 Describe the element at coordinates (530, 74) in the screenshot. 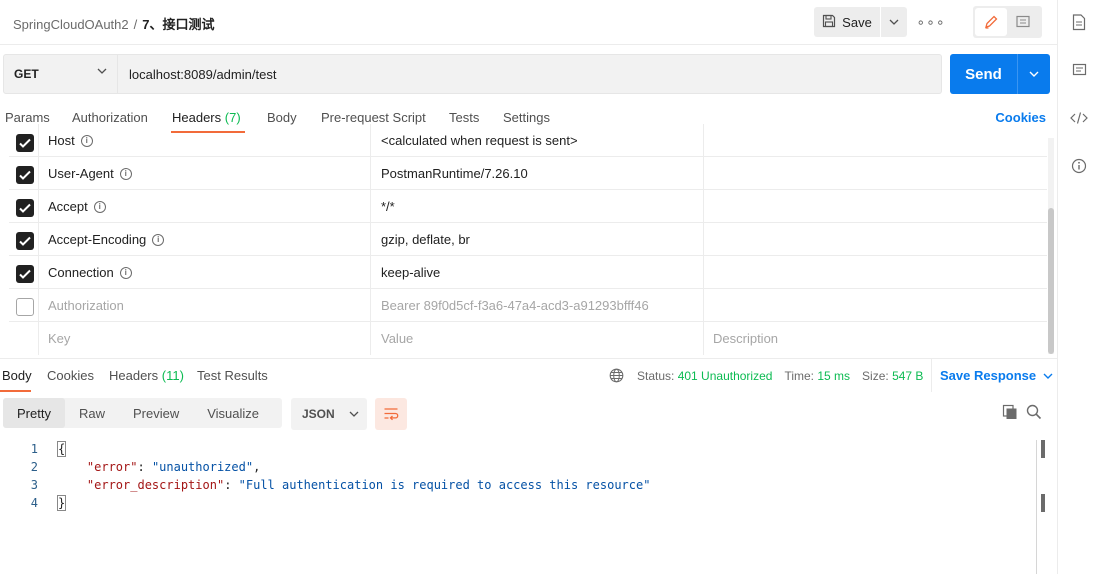

I see `url-input: localhost:8089/admin/test` at that location.